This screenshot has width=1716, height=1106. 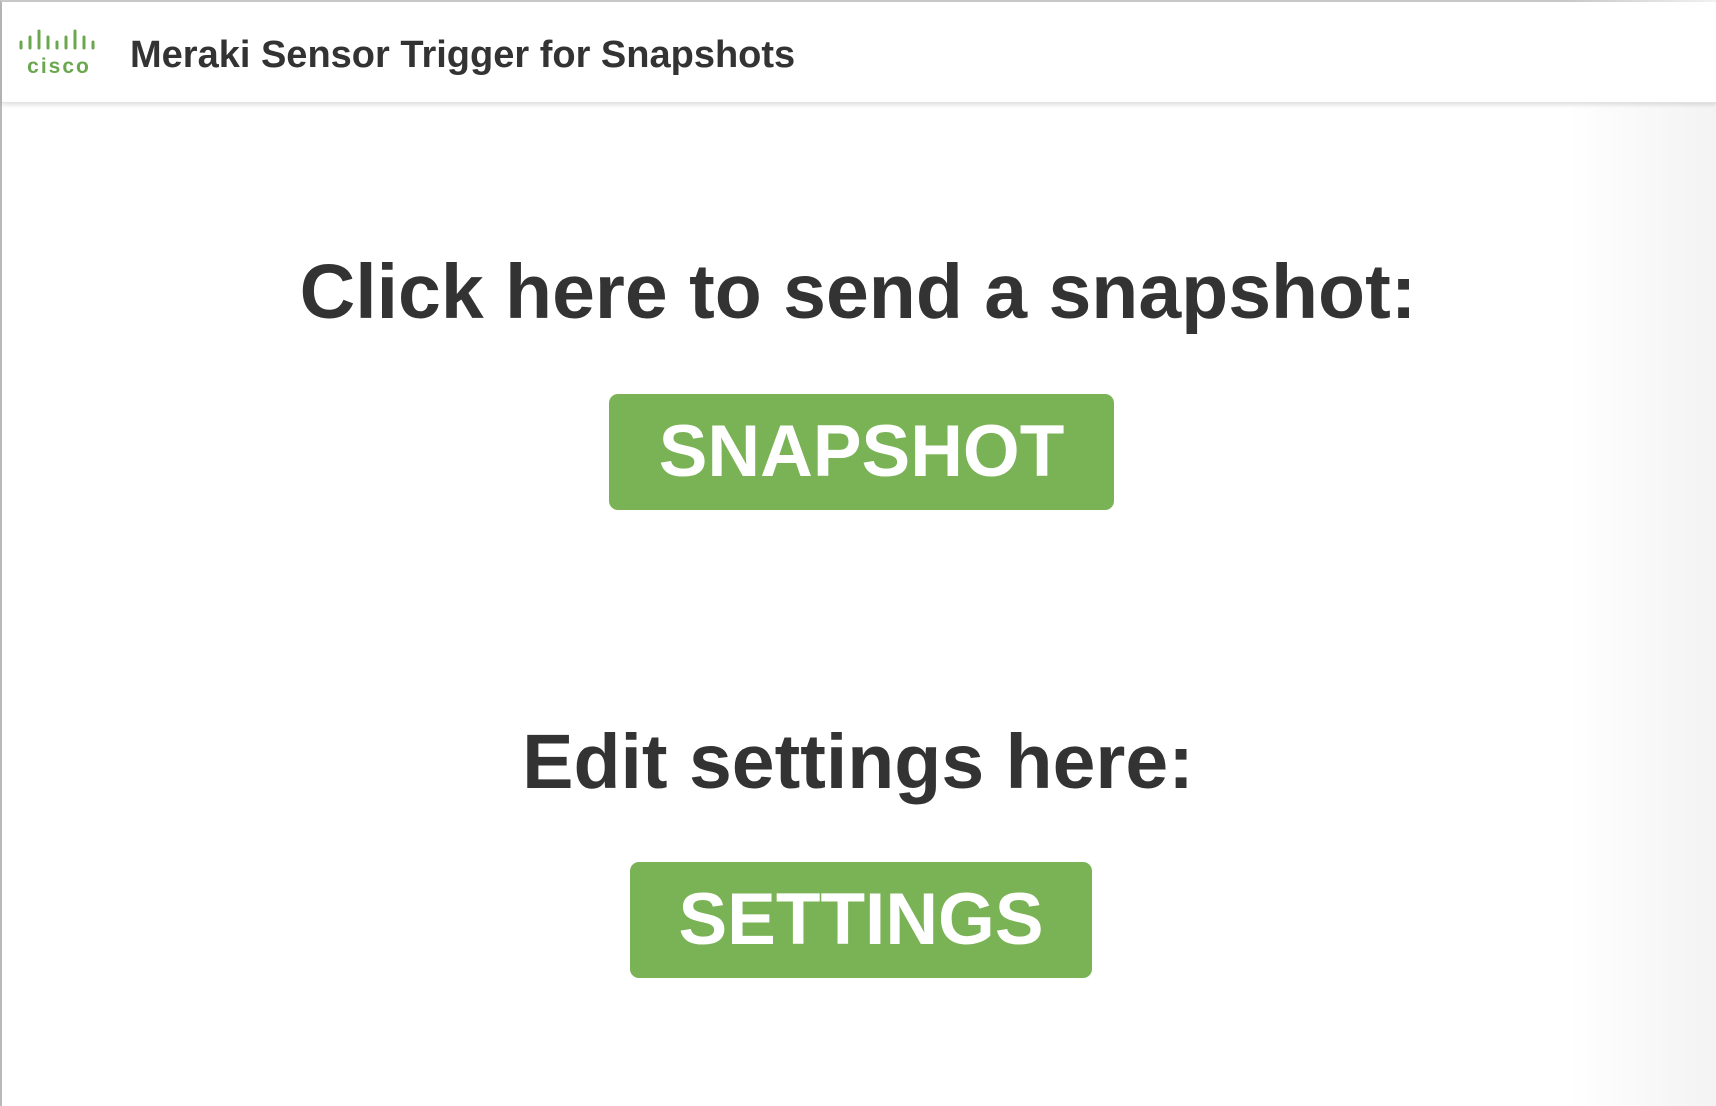 I want to click on logo-wordmark: cisco, so click(x=59, y=66).